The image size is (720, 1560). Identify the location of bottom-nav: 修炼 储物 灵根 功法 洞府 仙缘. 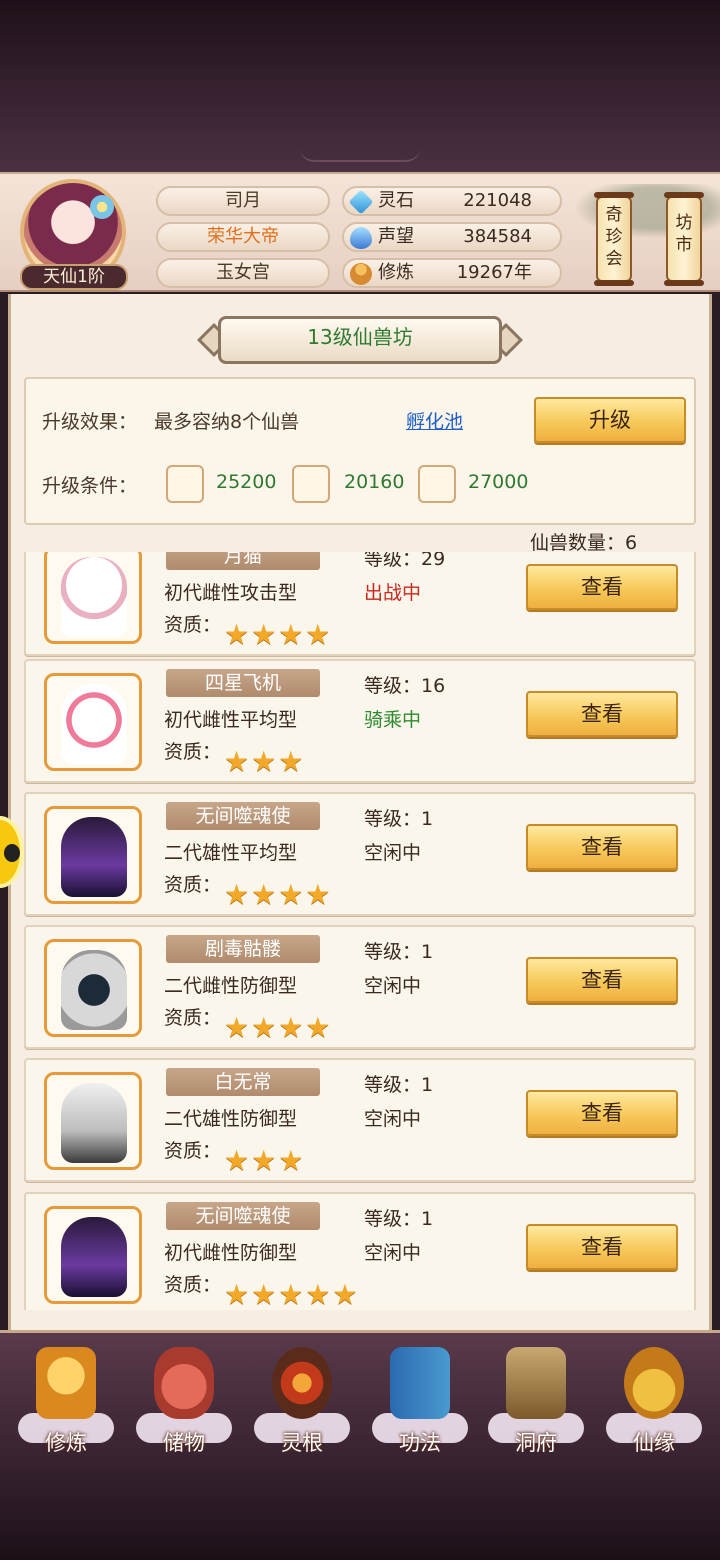
(360, 1392).